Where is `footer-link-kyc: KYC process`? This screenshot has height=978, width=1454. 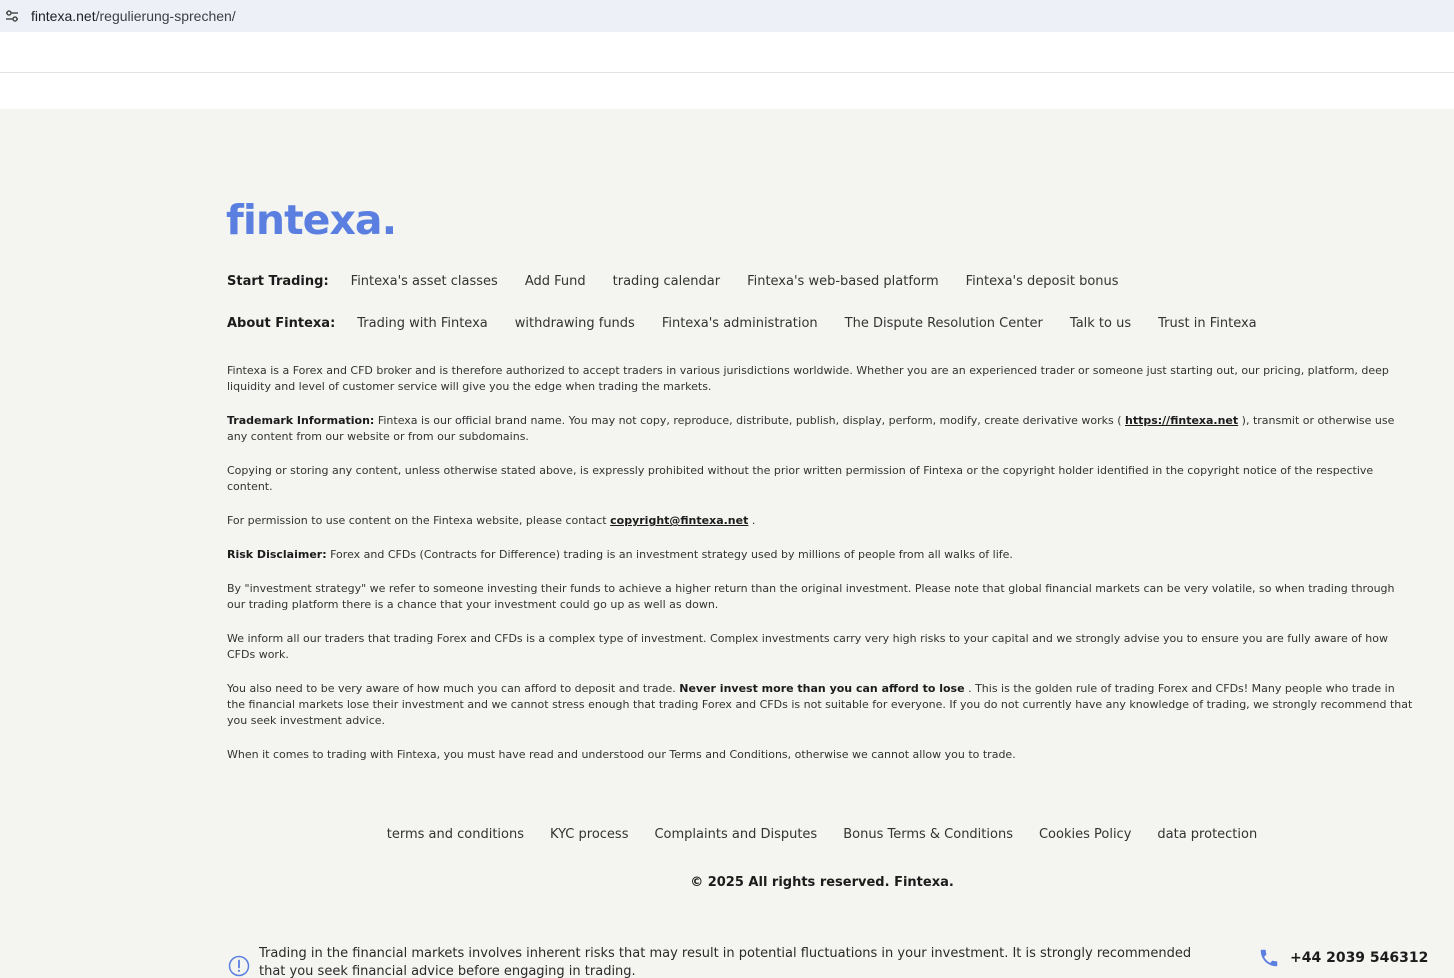 footer-link-kyc: KYC process is located at coordinates (589, 834).